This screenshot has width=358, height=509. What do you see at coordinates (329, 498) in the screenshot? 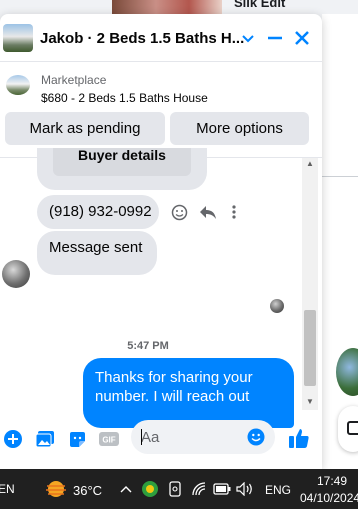
I see `clock-date: 04/10/2024` at bounding box center [329, 498].